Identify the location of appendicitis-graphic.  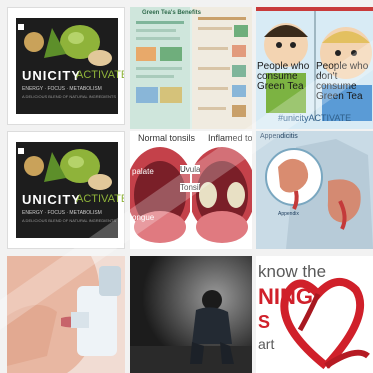
(319, 194).